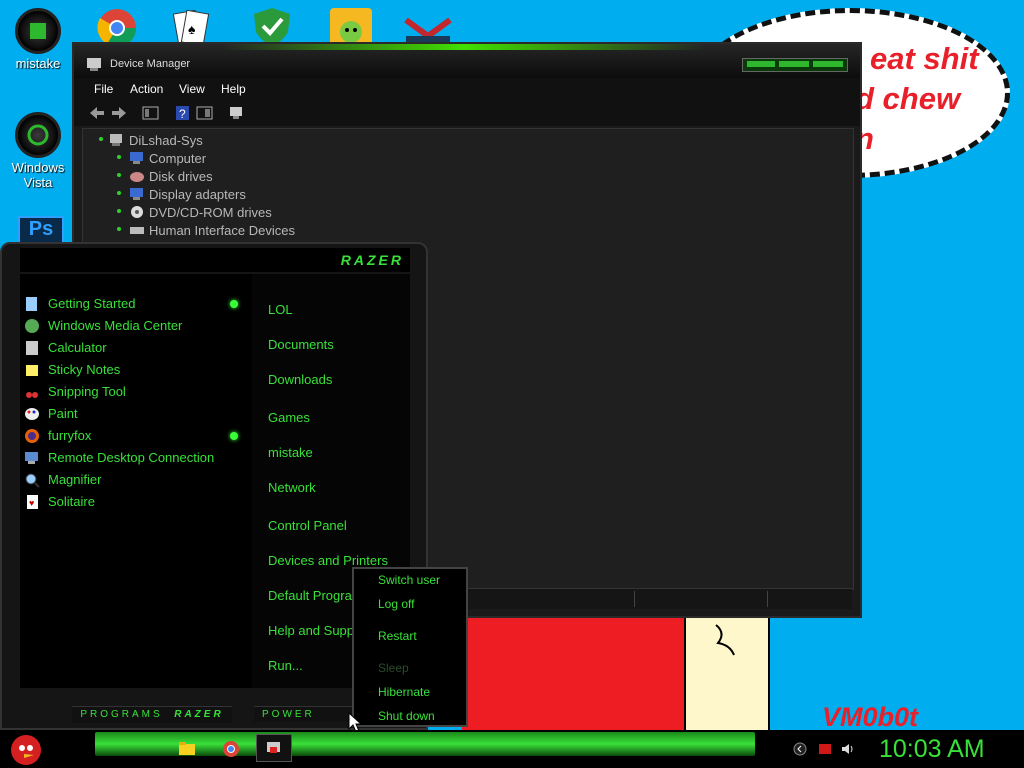 The image size is (1024, 768). I want to click on back-arrow-icon, so click(97, 113).